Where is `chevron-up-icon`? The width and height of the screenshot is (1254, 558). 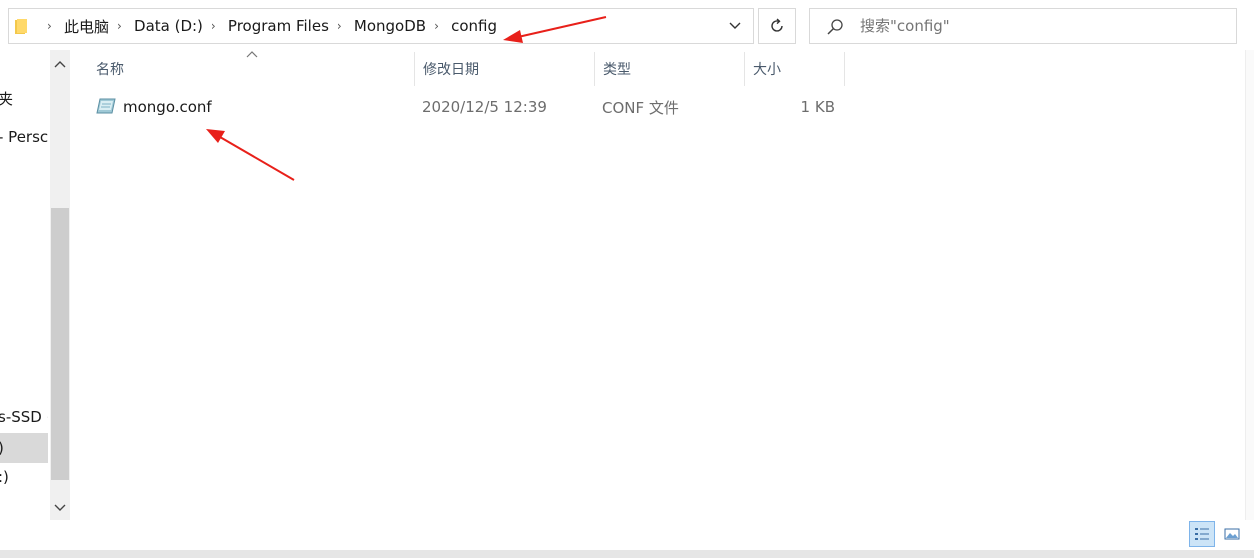 chevron-up-icon is located at coordinates (60, 64).